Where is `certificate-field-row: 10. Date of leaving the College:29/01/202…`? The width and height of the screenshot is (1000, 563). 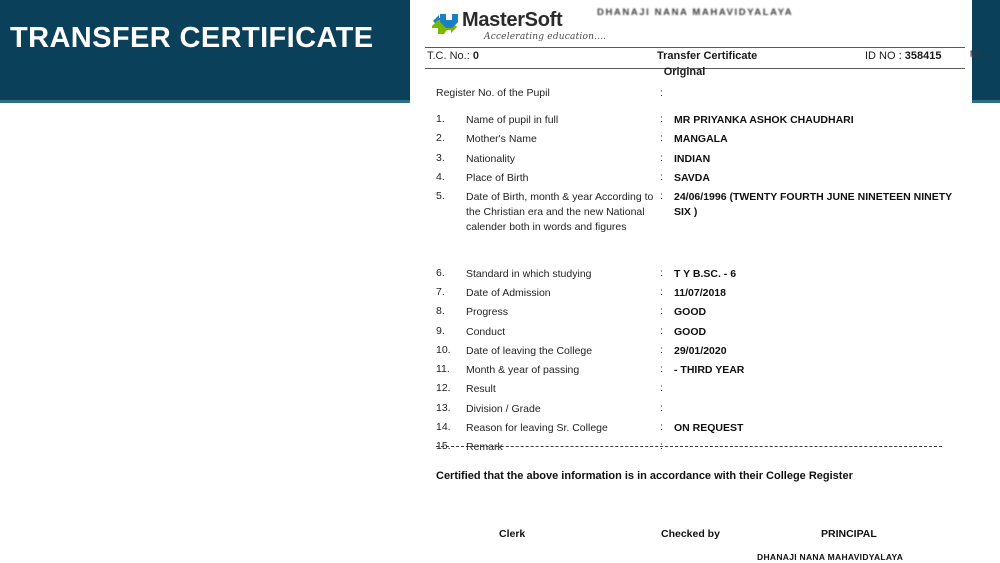
certificate-field-row: 10. Date of leaving the College:29/01/202… is located at coordinates (701, 351).